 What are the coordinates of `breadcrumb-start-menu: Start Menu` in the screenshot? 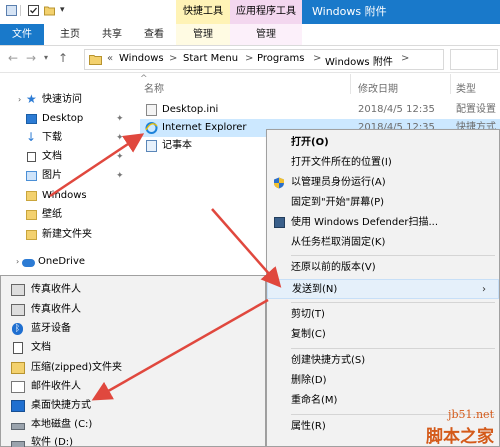 It's located at (210, 58).